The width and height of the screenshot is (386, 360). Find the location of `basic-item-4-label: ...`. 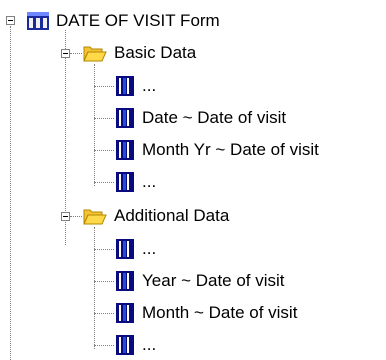

basic-item-4-label: ... is located at coordinates (149, 181).